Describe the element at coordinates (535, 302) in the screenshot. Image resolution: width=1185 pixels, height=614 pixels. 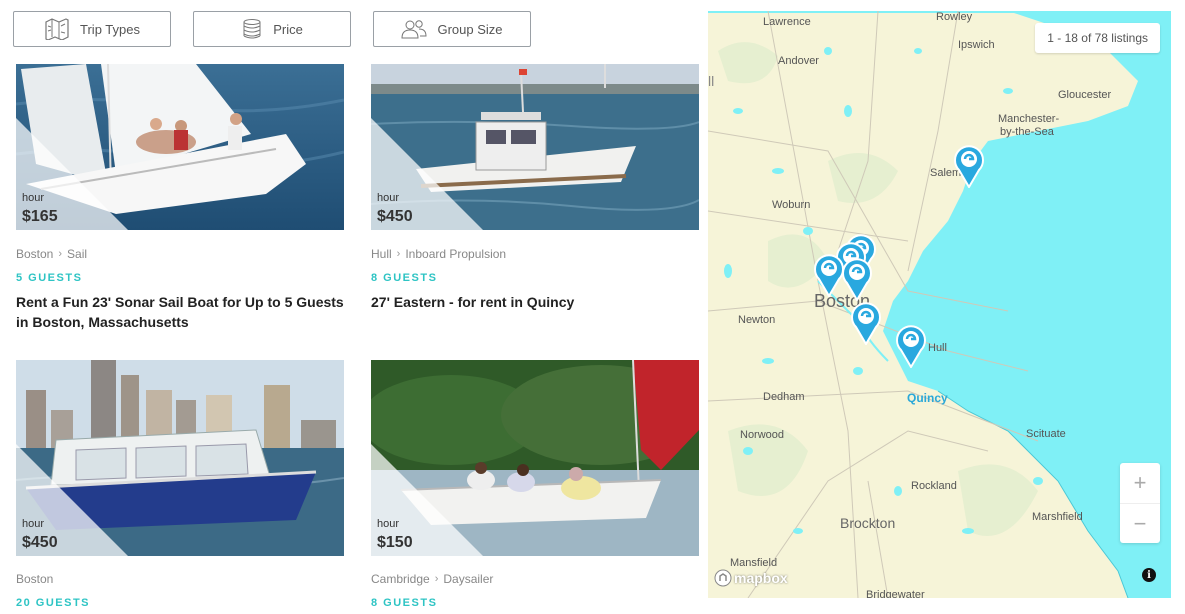
I see `listing-title: 27' Eastern - for rent in Quincy` at that location.